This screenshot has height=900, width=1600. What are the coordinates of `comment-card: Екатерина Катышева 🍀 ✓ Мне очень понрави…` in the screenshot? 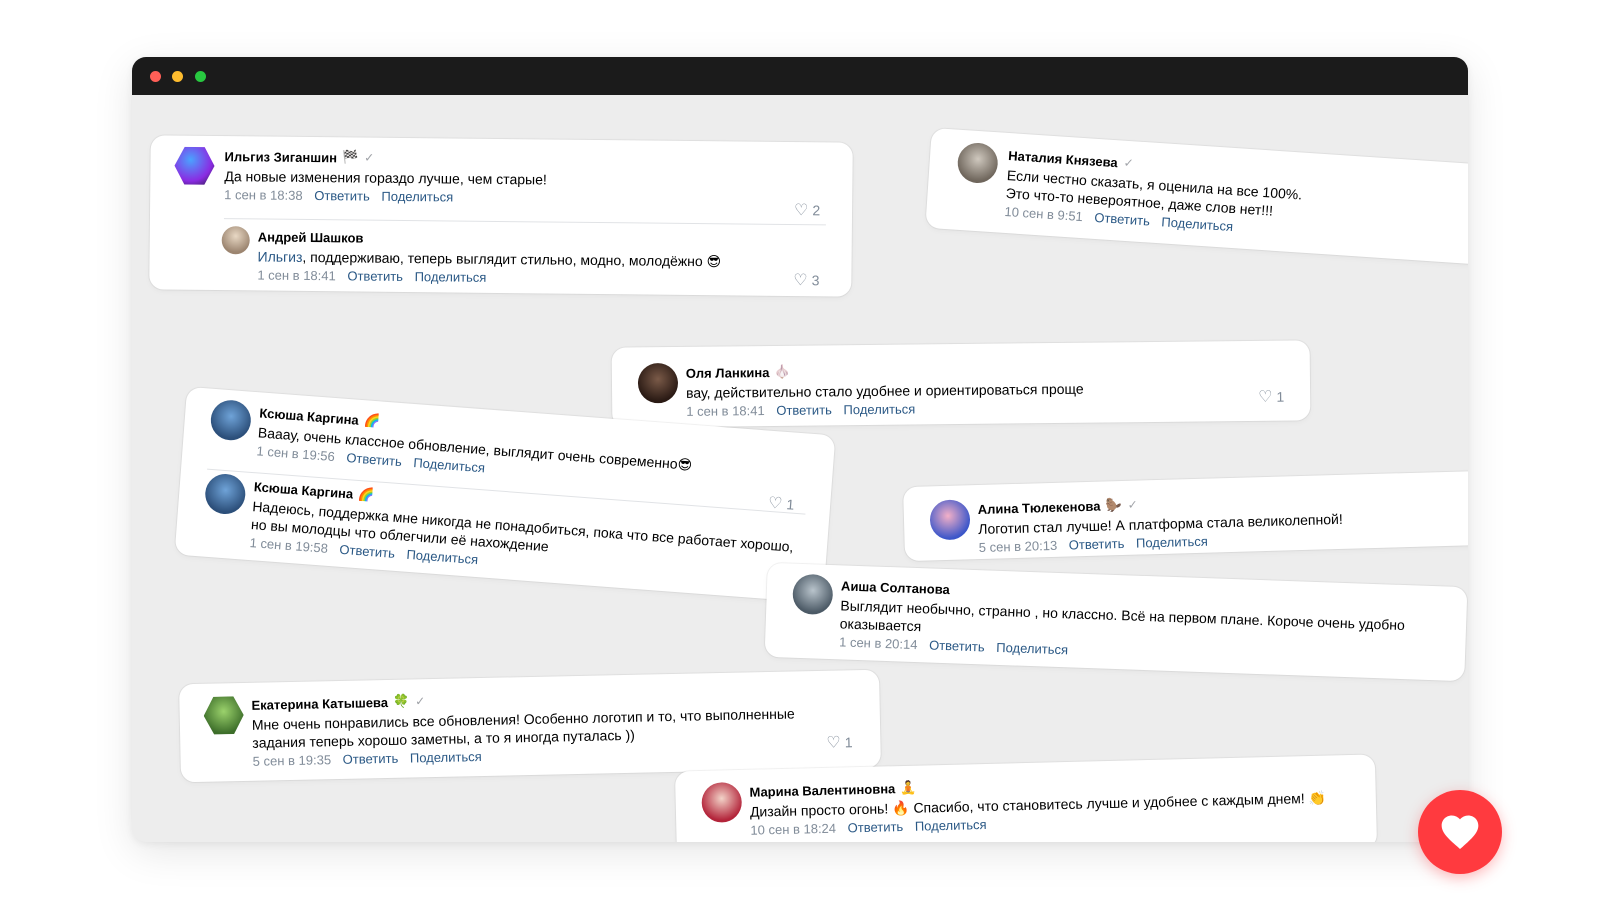 It's located at (530, 726).